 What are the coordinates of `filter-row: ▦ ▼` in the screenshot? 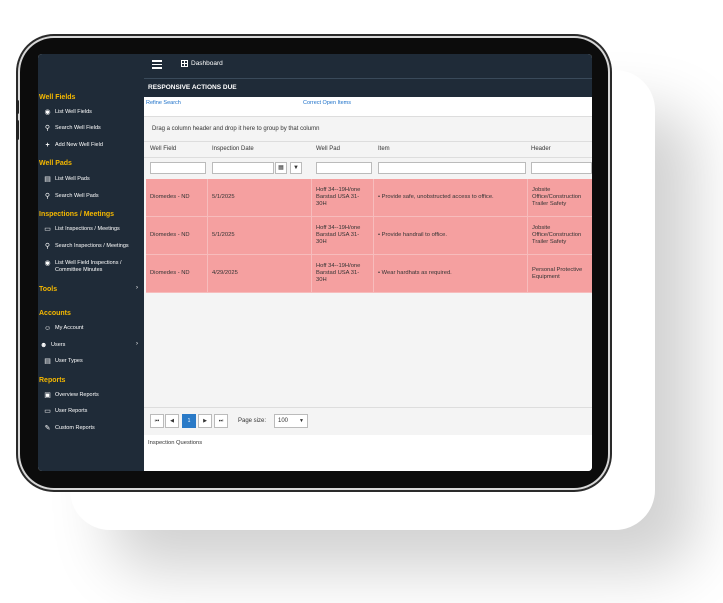 It's located at (368, 167).